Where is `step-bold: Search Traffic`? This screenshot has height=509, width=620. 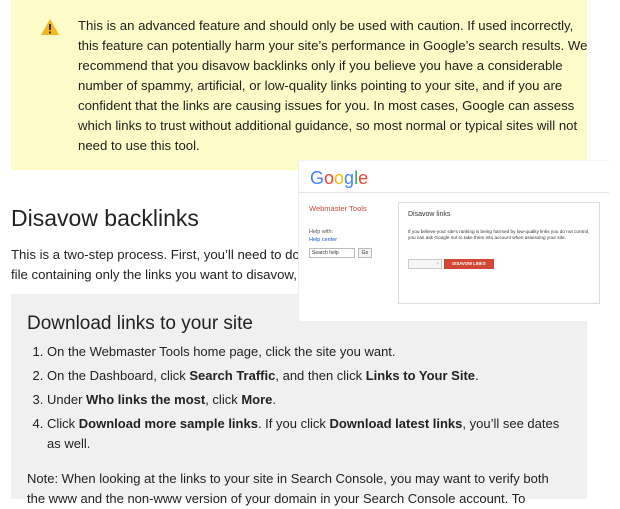
step-bold: Search Traffic is located at coordinates (232, 375).